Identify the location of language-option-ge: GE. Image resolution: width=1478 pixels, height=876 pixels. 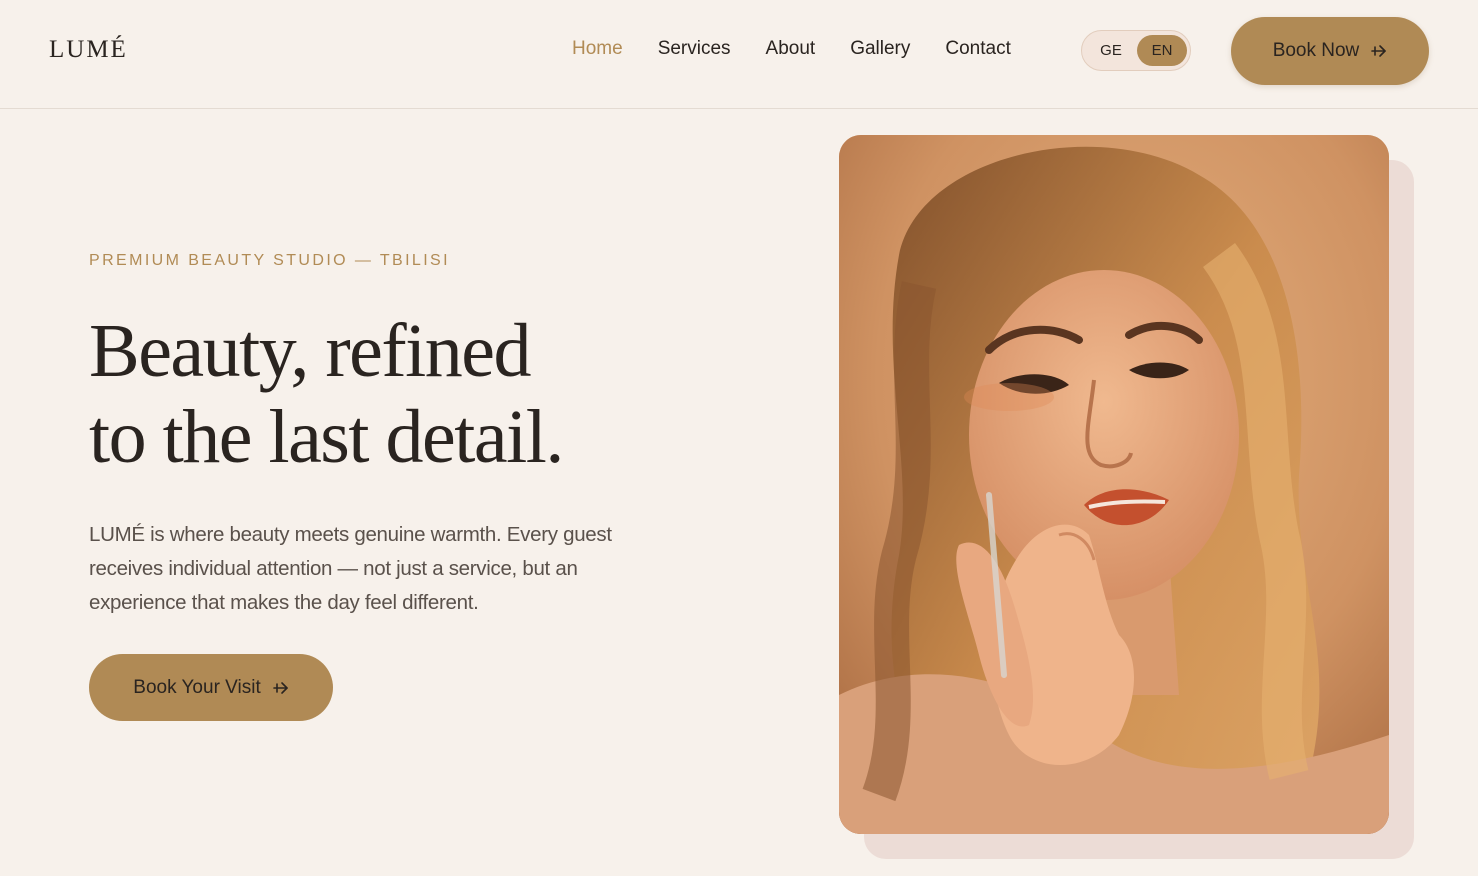
(1111, 50).